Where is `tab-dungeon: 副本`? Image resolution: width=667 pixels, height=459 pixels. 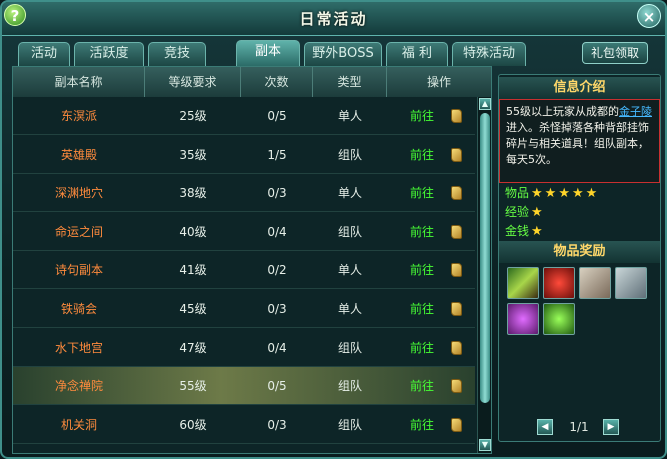 tab-dungeon: 副本 is located at coordinates (268, 53).